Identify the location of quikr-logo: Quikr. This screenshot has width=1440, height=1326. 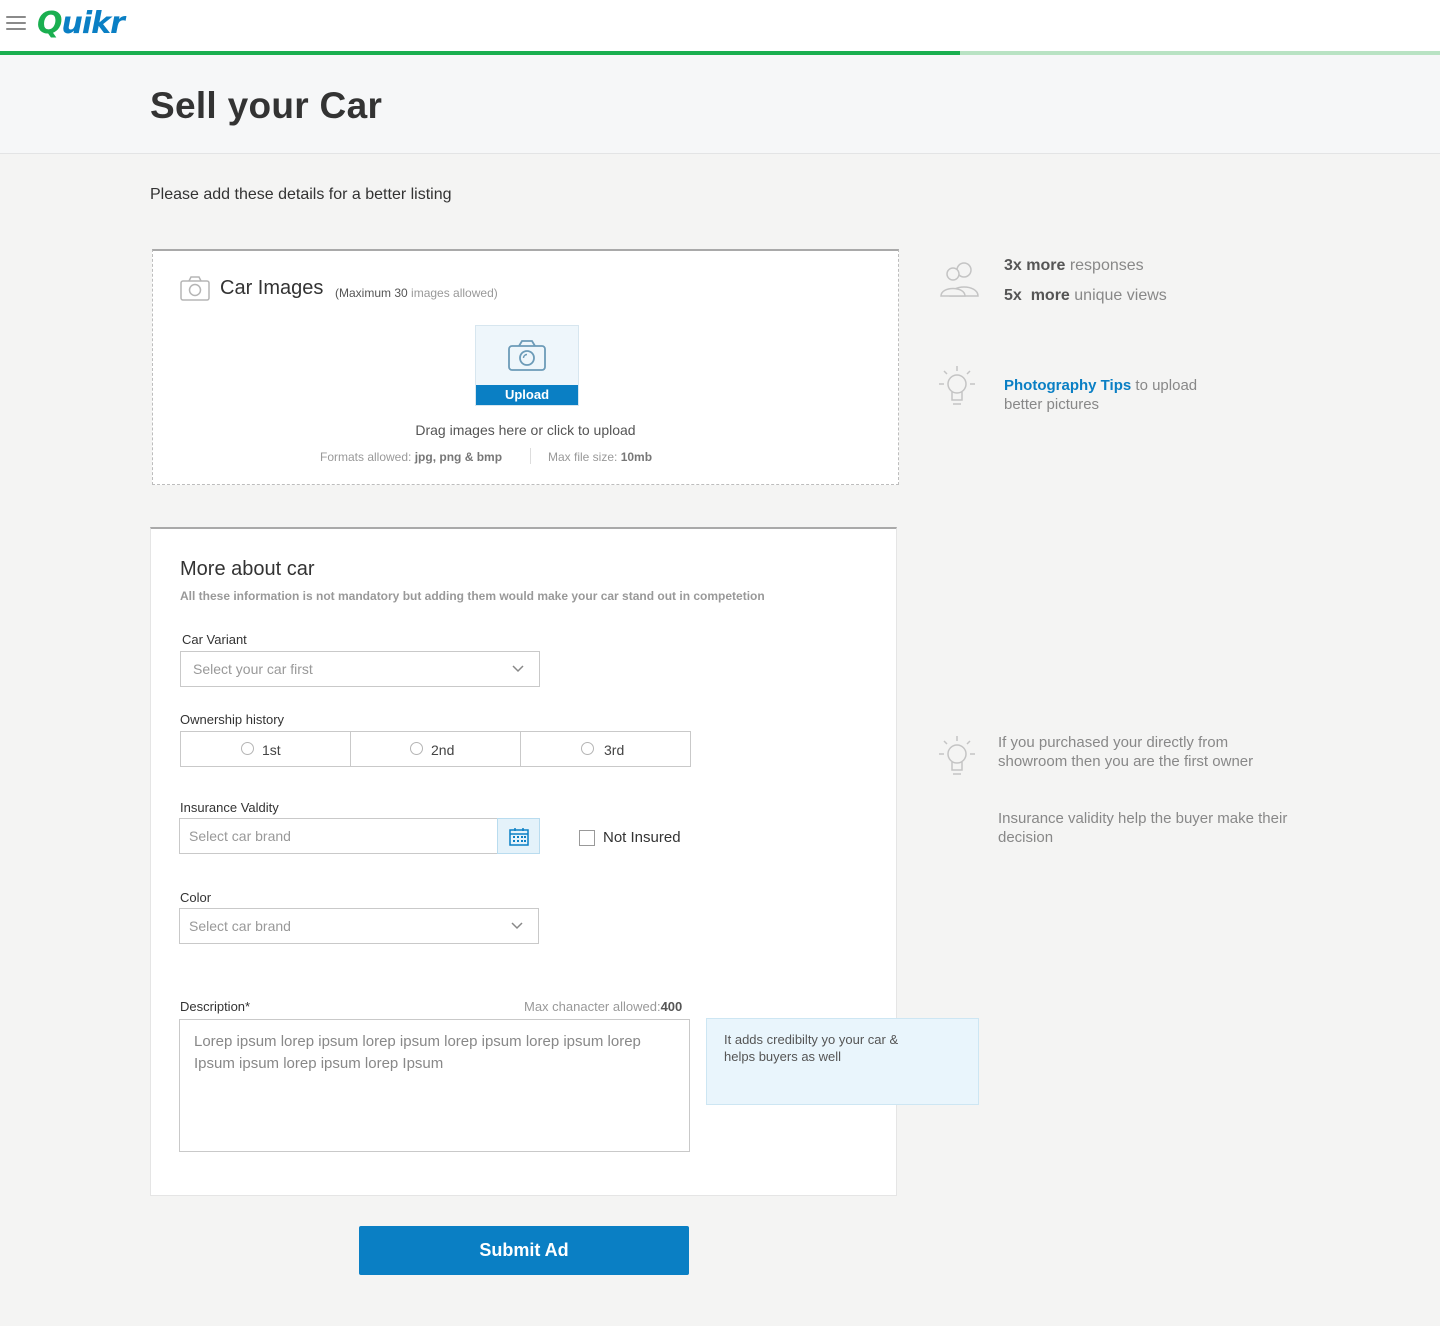
(81, 23).